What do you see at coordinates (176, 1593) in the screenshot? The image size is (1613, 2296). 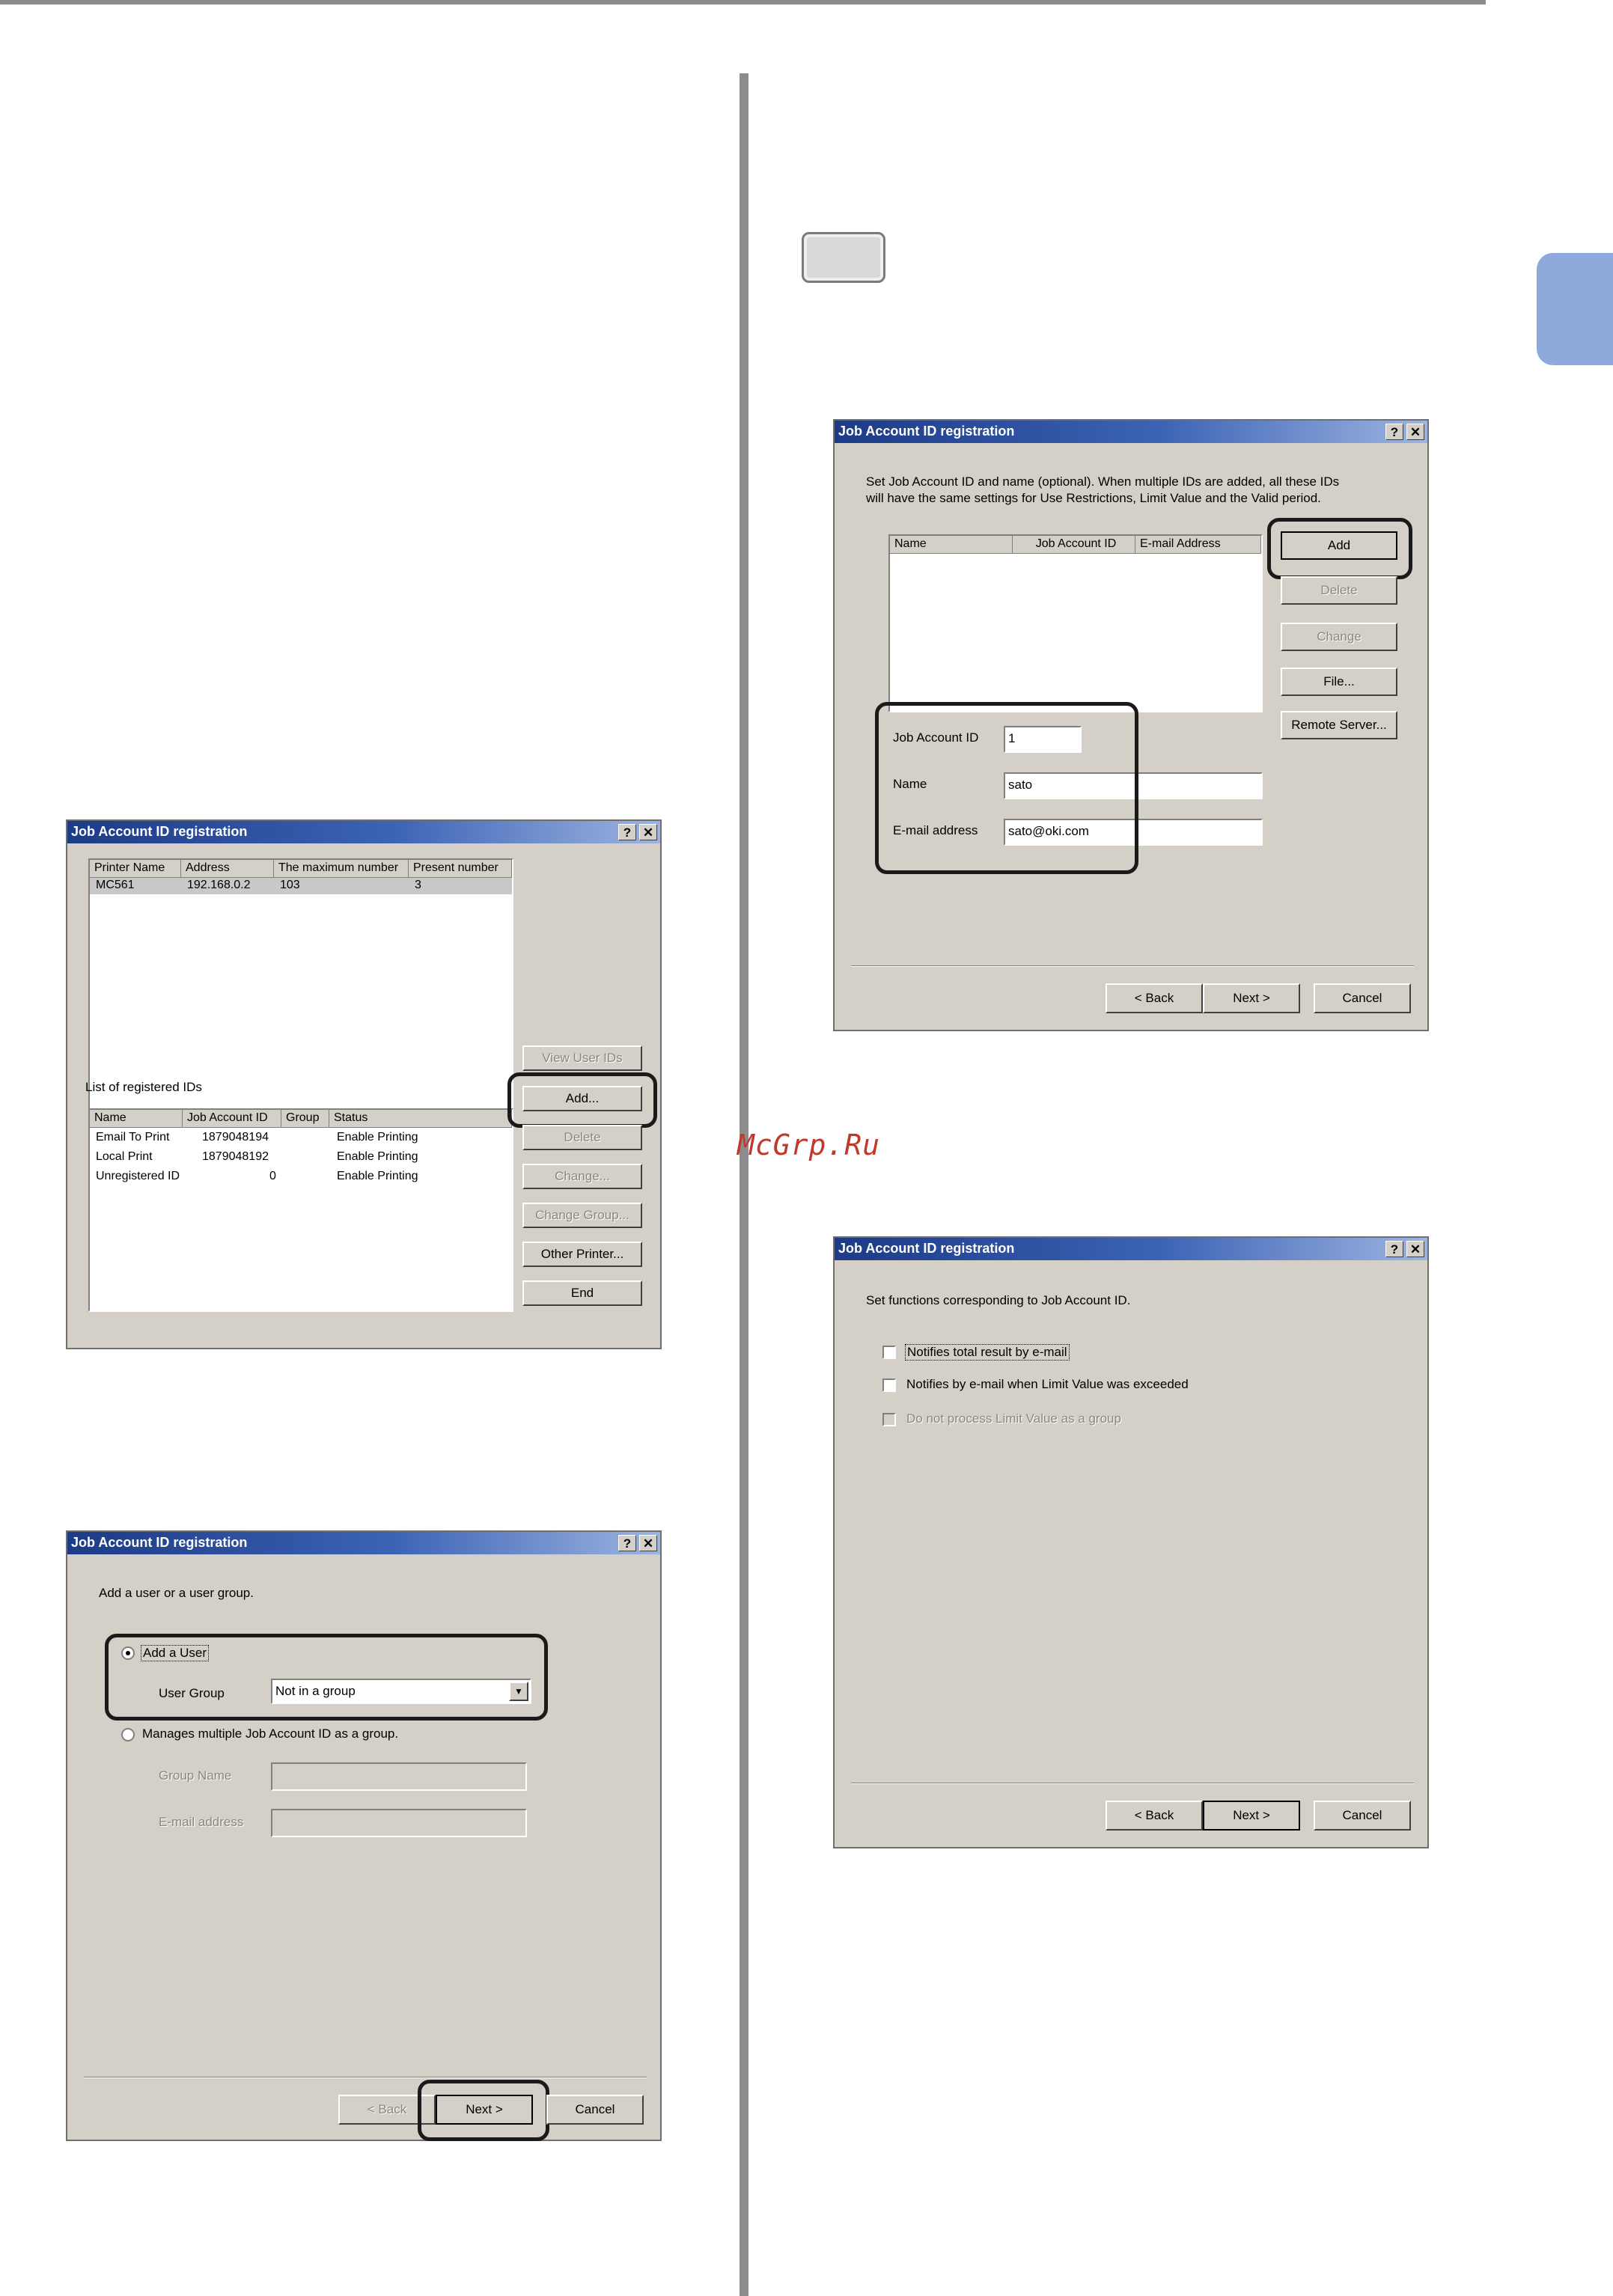 I see `prompt-text: Add a user or a user group.` at bounding box center [176, 1593].